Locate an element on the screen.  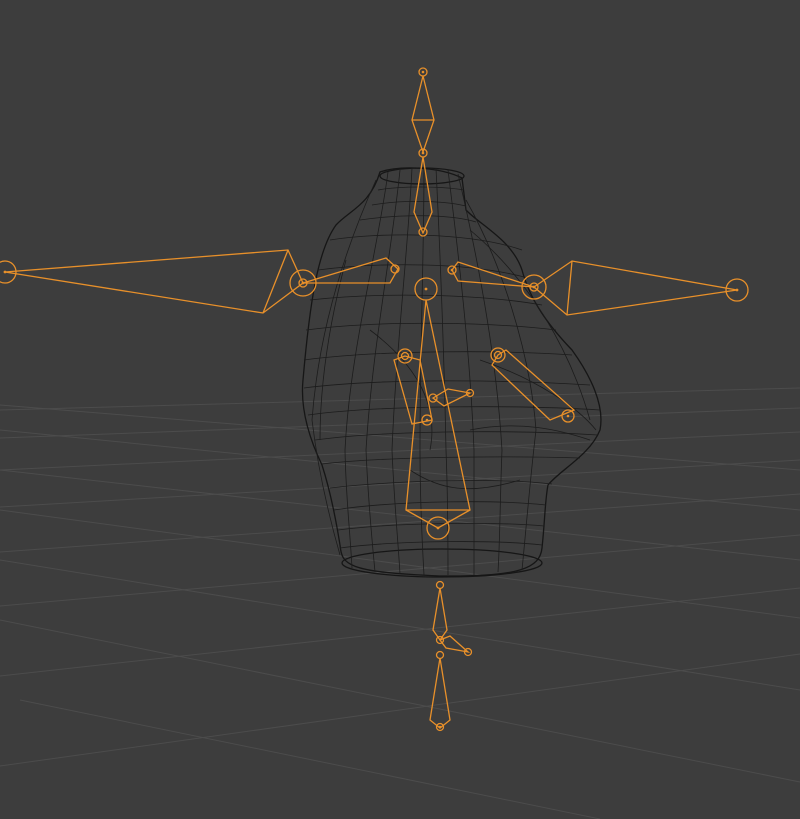
shoulder-left-bone is located at coordinates (344, 277).